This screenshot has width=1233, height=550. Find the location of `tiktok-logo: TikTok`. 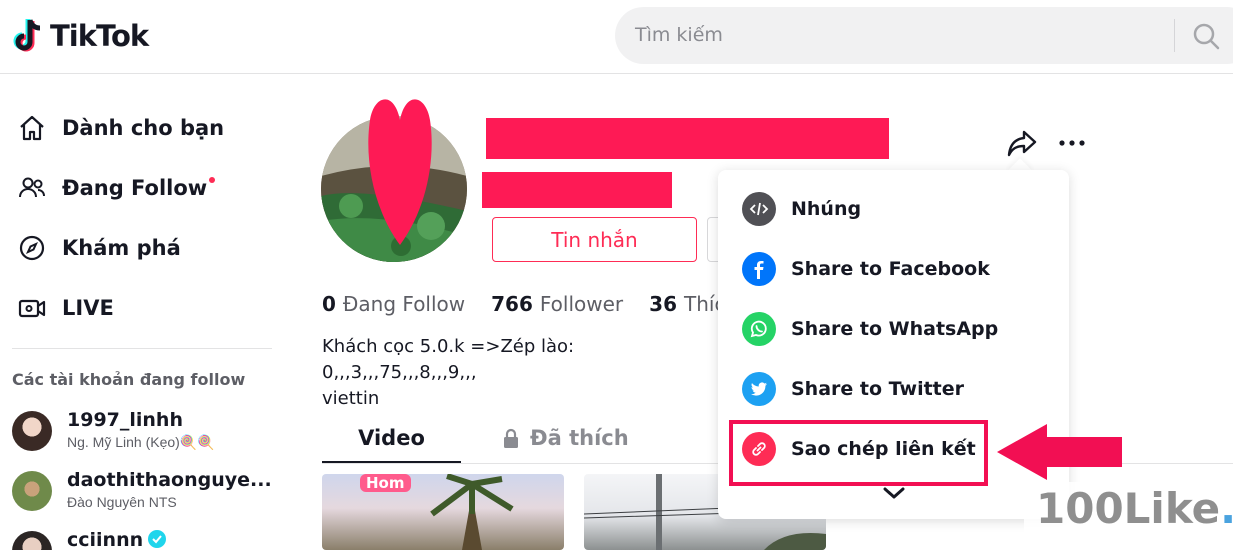

tiktok-logo: TikTok is located at coordinates (80, 36).